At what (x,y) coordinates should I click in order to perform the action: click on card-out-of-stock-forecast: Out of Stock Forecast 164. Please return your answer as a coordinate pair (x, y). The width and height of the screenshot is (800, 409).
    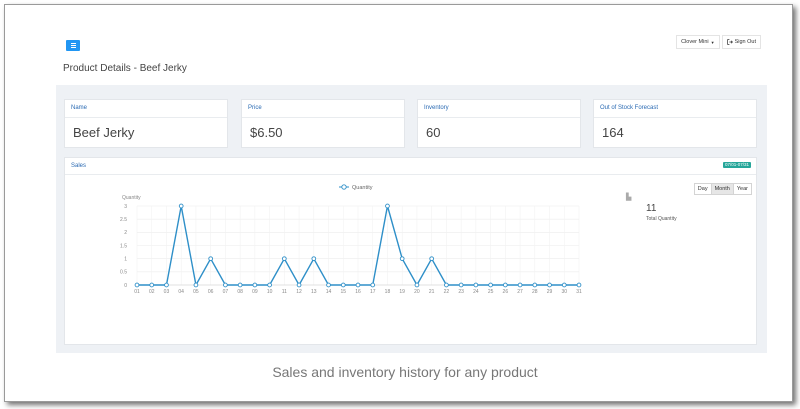
    Looking at the image, I should click on (675, 123).